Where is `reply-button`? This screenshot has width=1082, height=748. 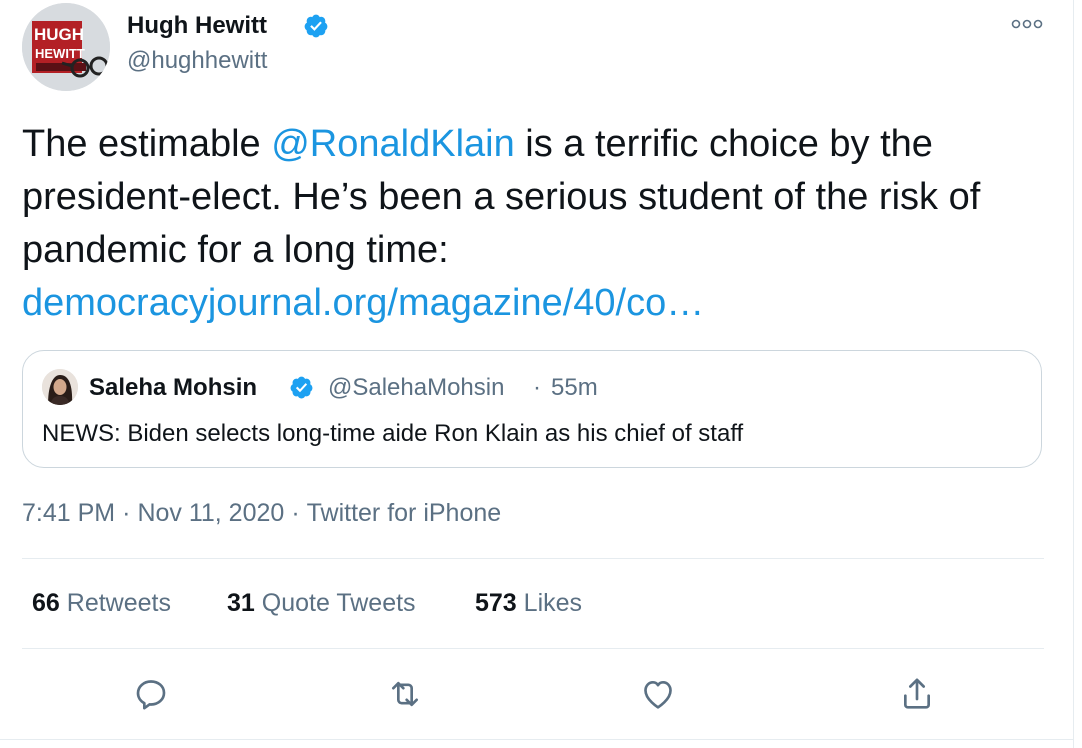
reply-button is located at coordinates (151, 694).